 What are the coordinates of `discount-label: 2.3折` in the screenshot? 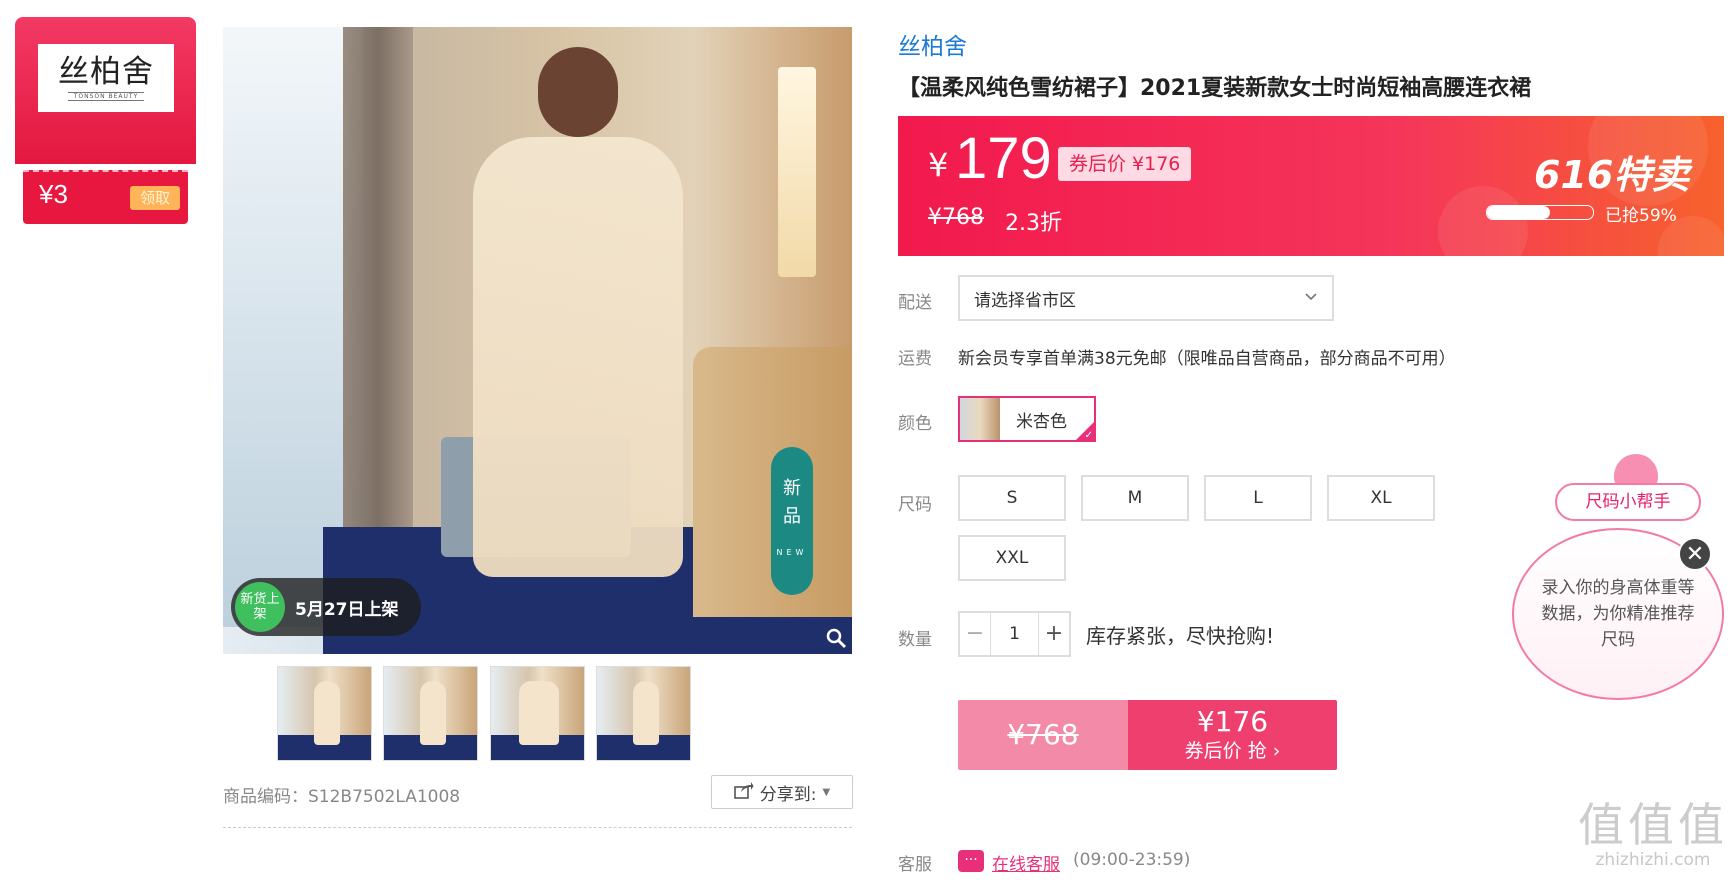 It's located at (1033, 223).